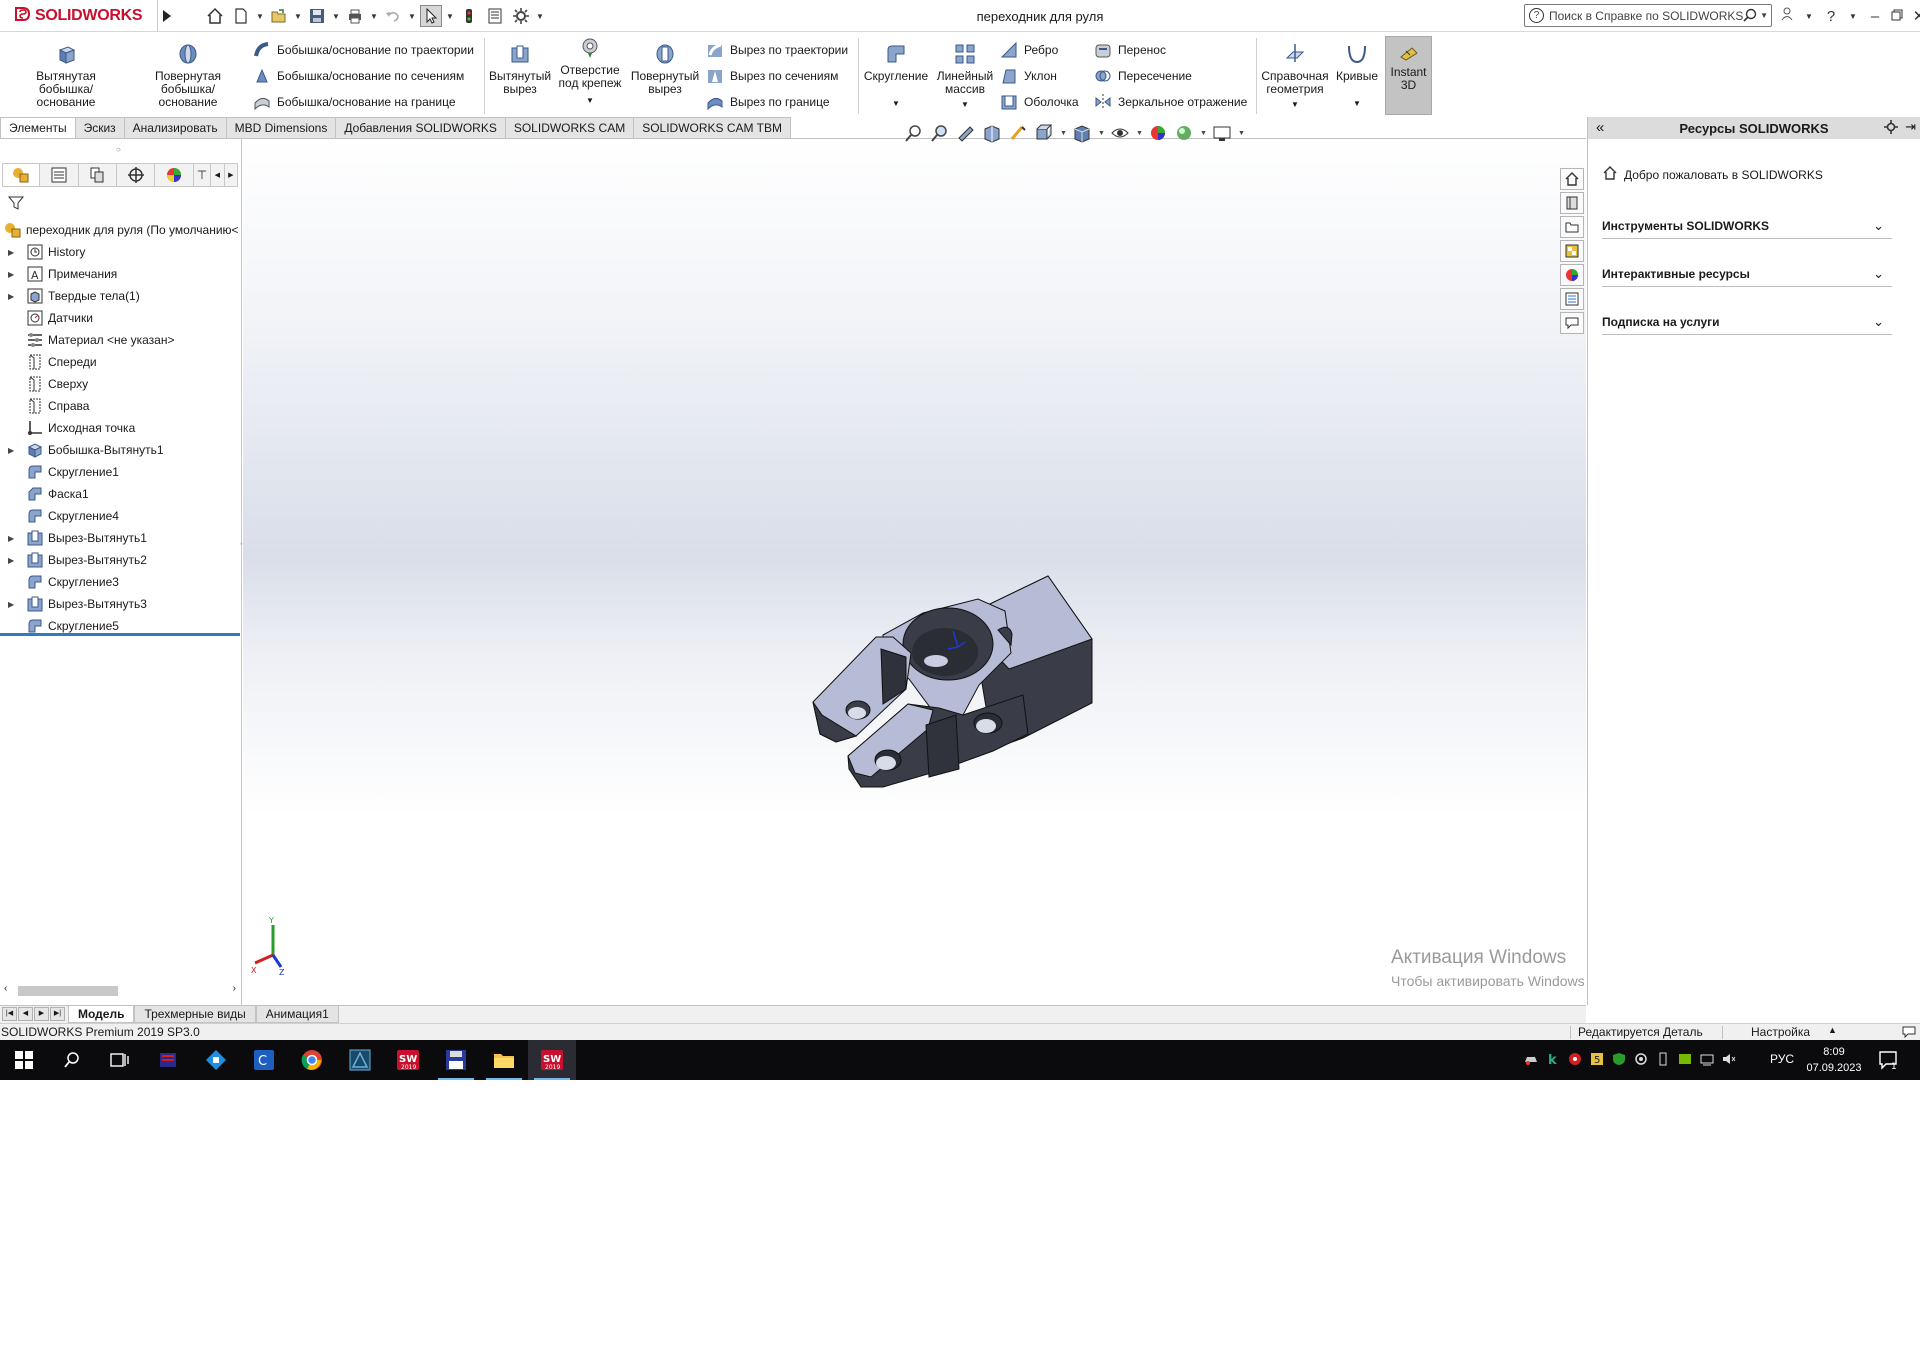 Image resolution: width=1920 pixels, height=1354 pixels. Describe the element at coordinates (120, 428) in the screenshot. I see `tree-item: Исходная точка` at that location.